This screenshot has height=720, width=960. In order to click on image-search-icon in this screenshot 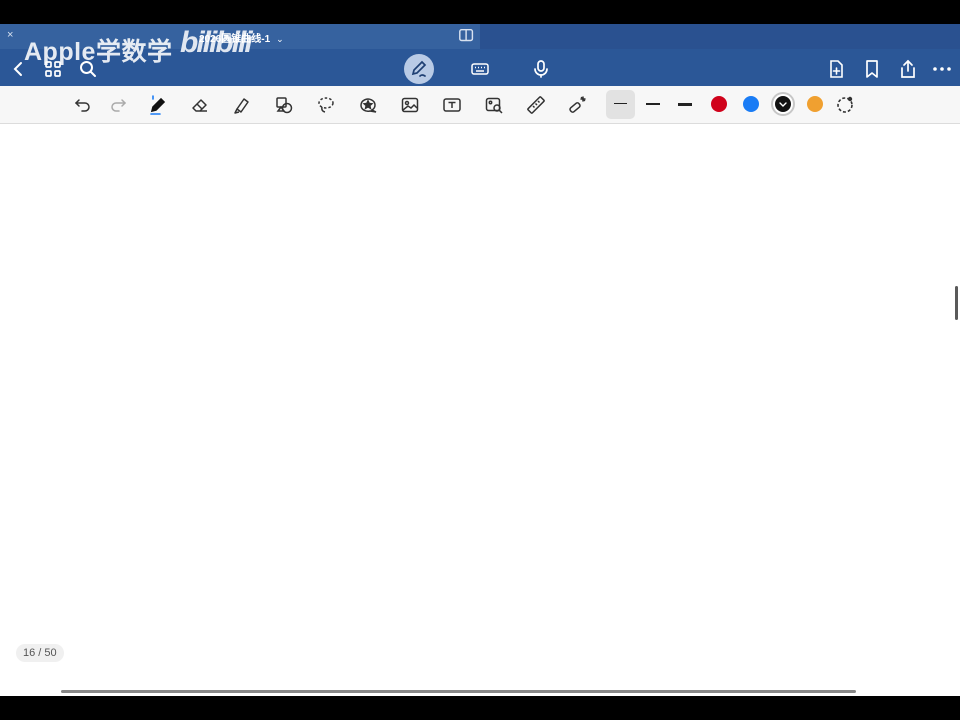, I will do `click(494, 105)`.